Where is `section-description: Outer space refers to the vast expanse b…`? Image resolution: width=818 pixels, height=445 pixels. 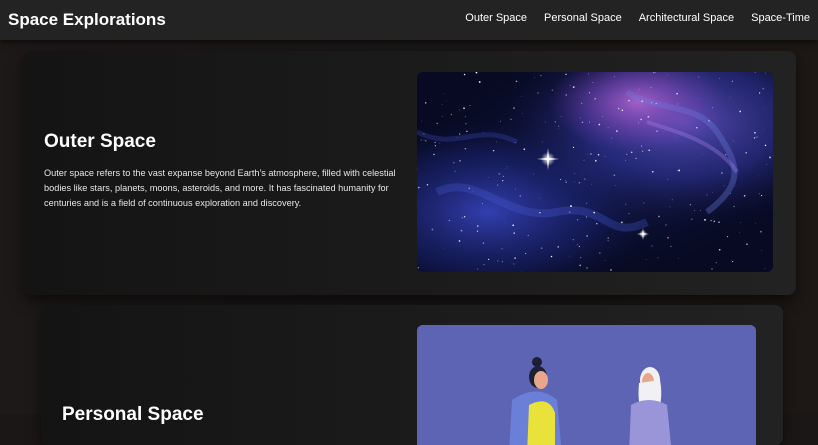 section-description: Outer space refers to the vast expanse b… is located at coordinates (220, 188).